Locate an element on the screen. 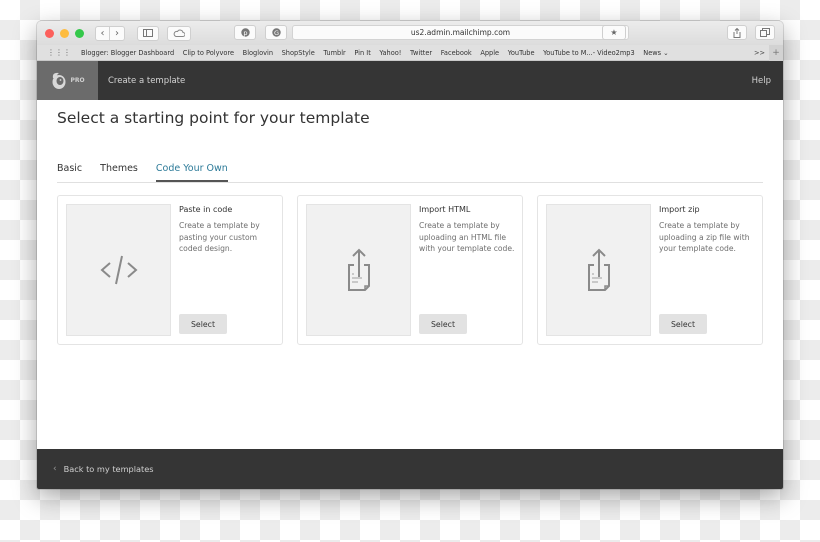  icloud-tabs-button is located at coordinates (179, 33).